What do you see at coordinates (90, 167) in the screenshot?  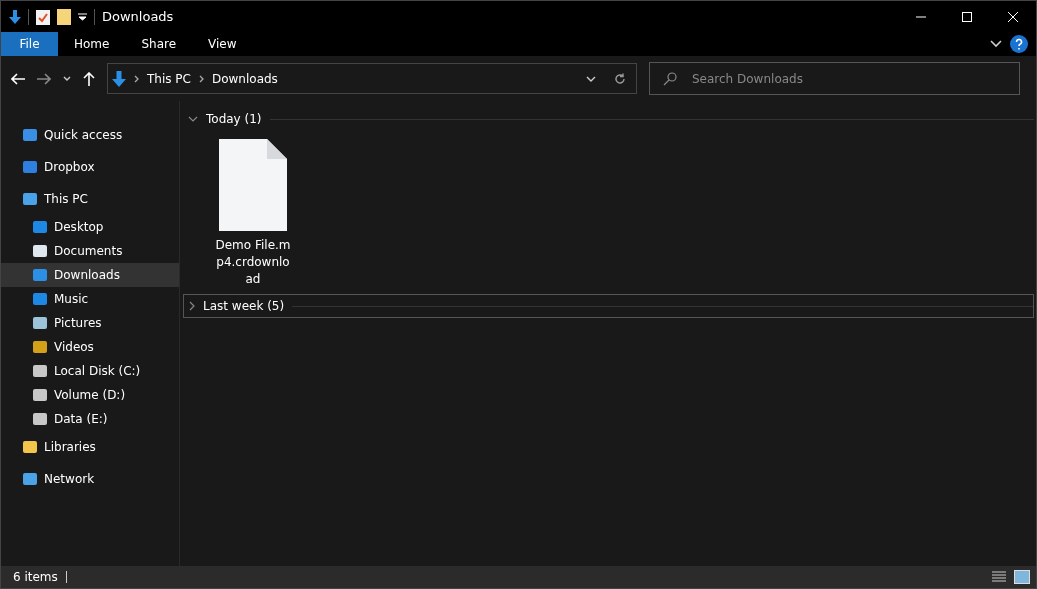 I see `sidebar-item: Dropbox` at bounding box center [90, 167].